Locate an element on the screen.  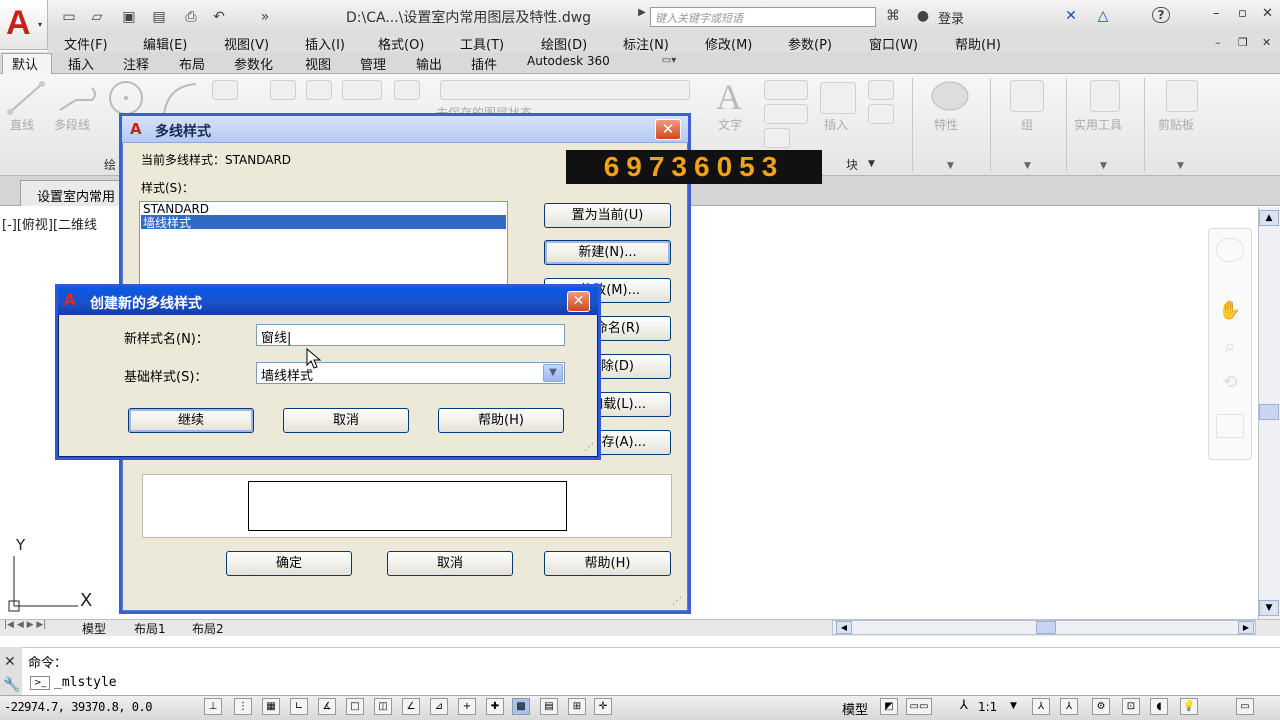
tab-autodesk-360: Autodesk 360 is located at coordinates (568, 61).